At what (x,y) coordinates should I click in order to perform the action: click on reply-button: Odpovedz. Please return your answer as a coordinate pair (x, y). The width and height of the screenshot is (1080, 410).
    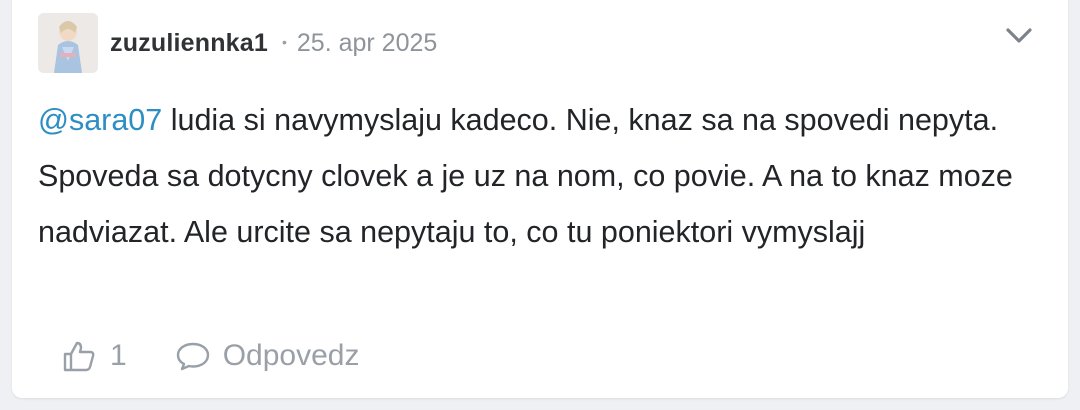
    Looking at the image, I should click on (267, 356).